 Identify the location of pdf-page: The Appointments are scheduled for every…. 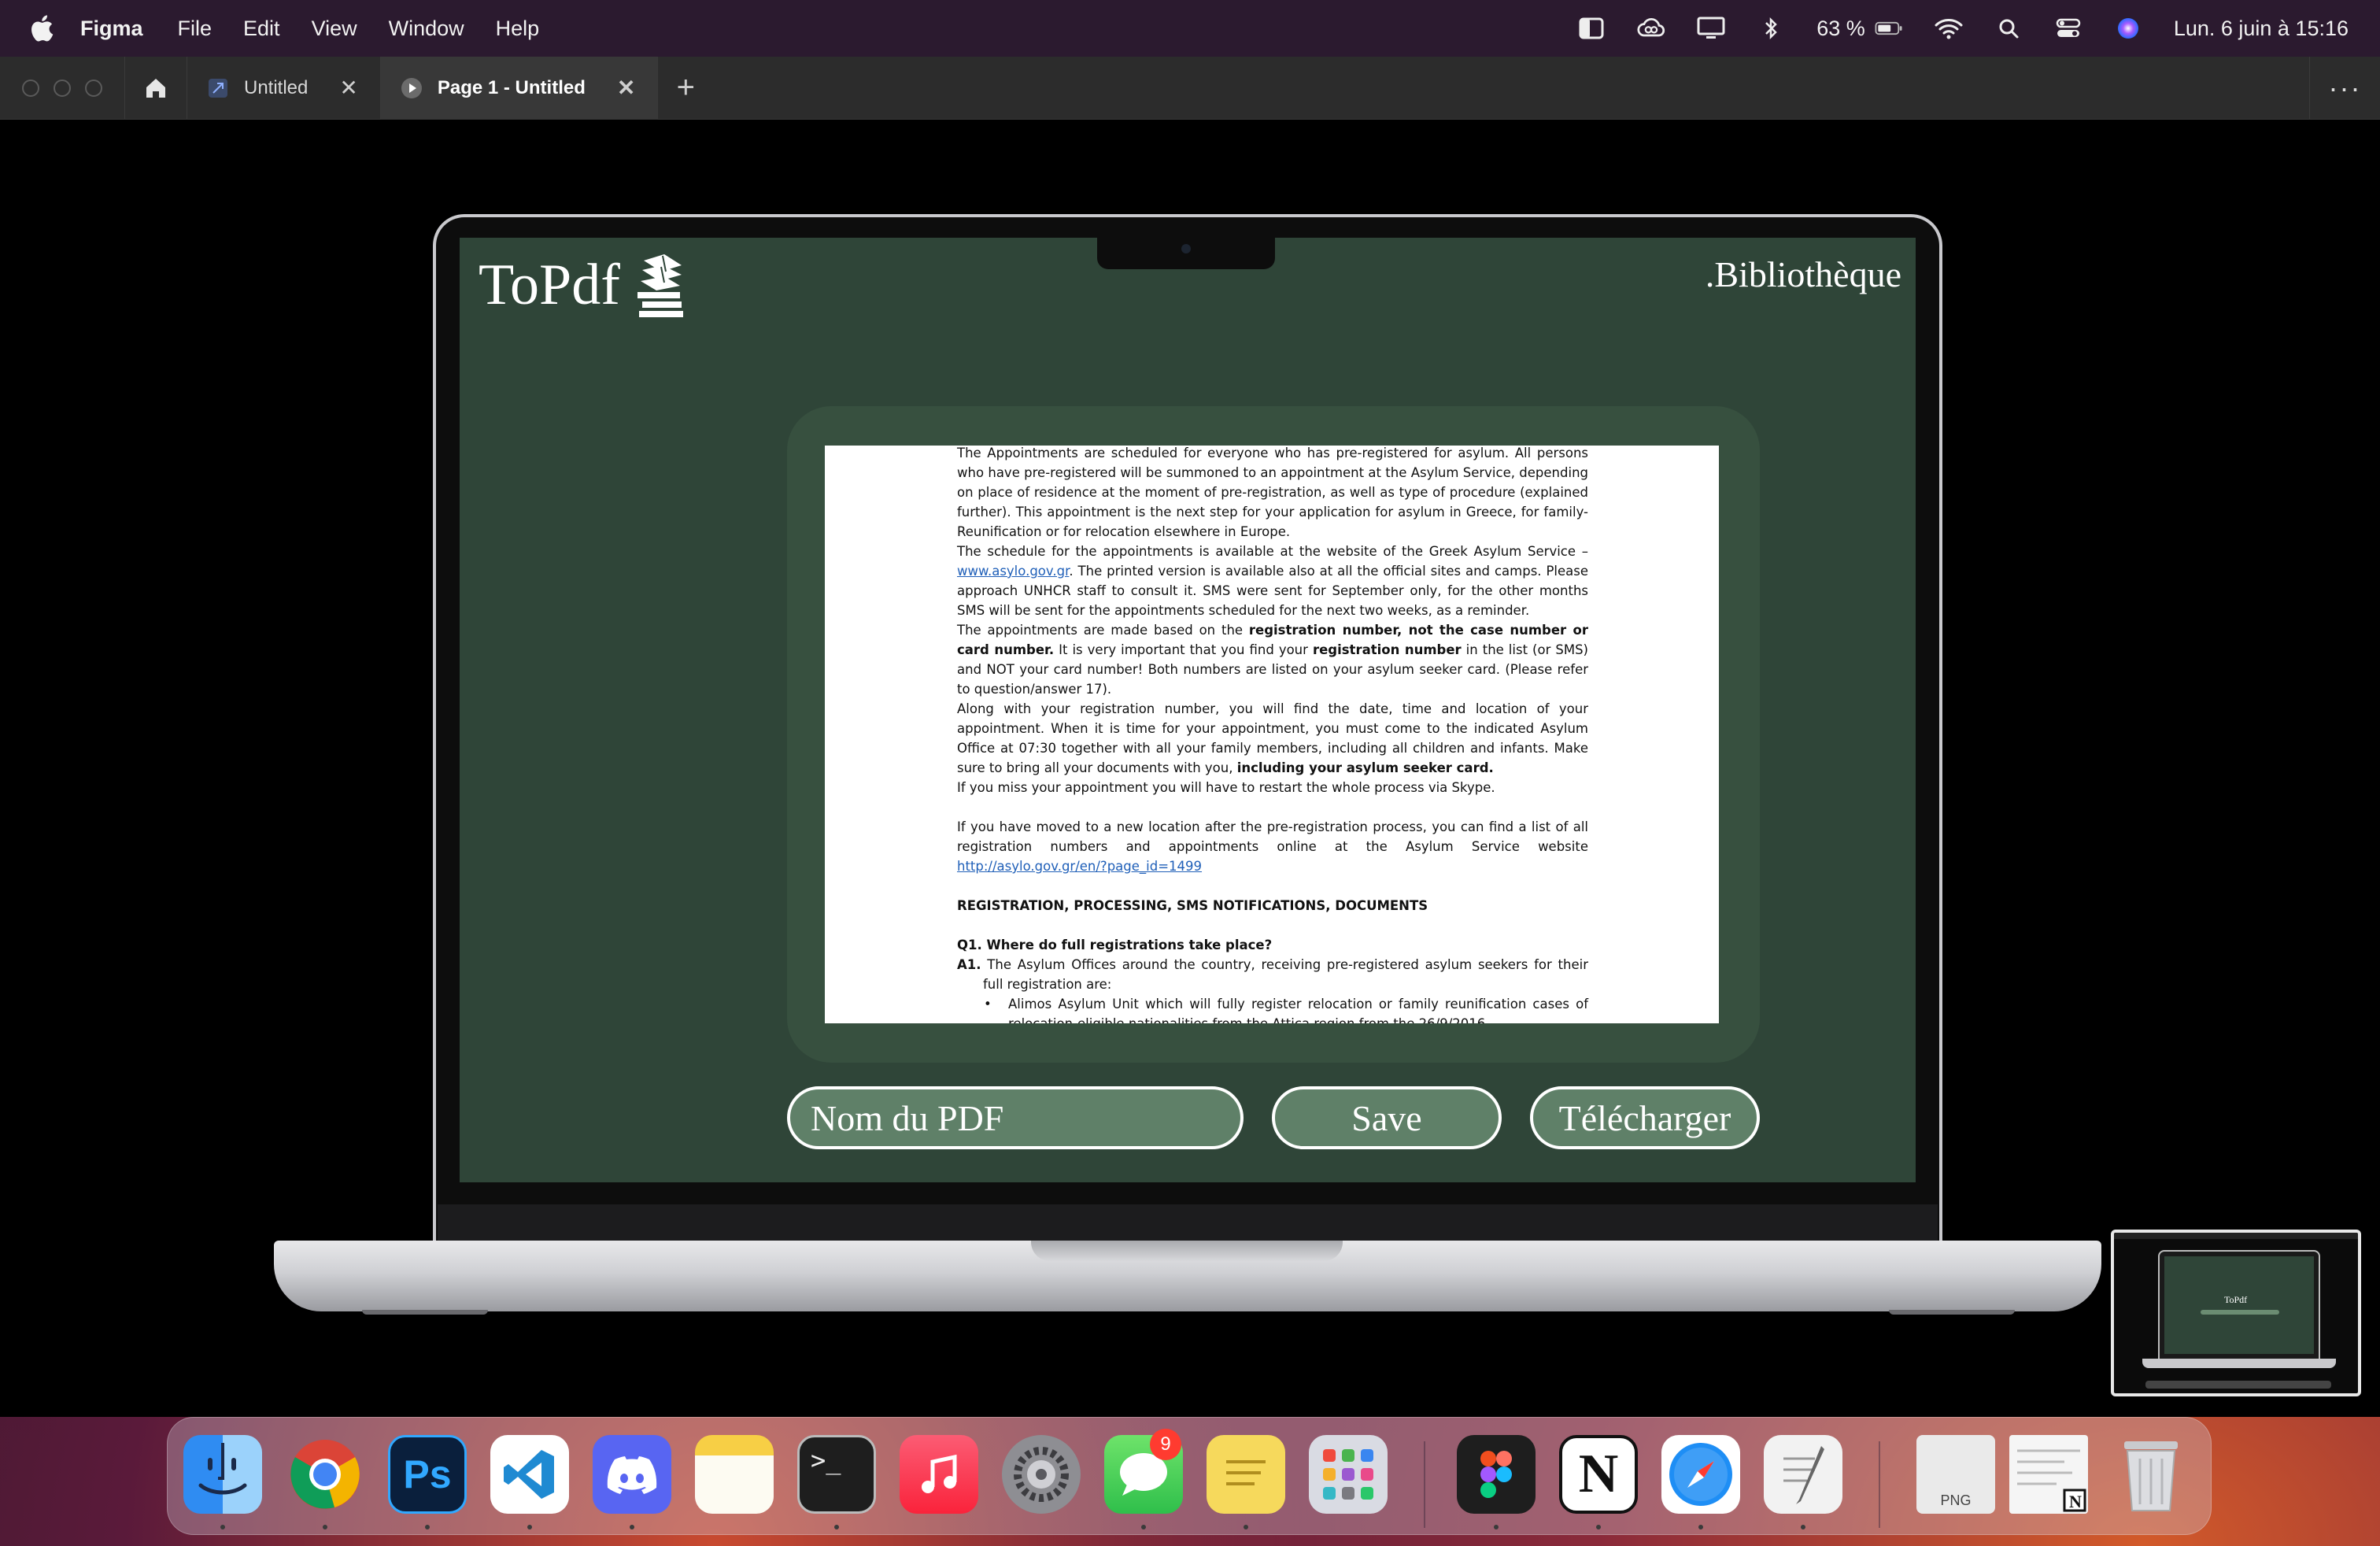
(1272, 734).